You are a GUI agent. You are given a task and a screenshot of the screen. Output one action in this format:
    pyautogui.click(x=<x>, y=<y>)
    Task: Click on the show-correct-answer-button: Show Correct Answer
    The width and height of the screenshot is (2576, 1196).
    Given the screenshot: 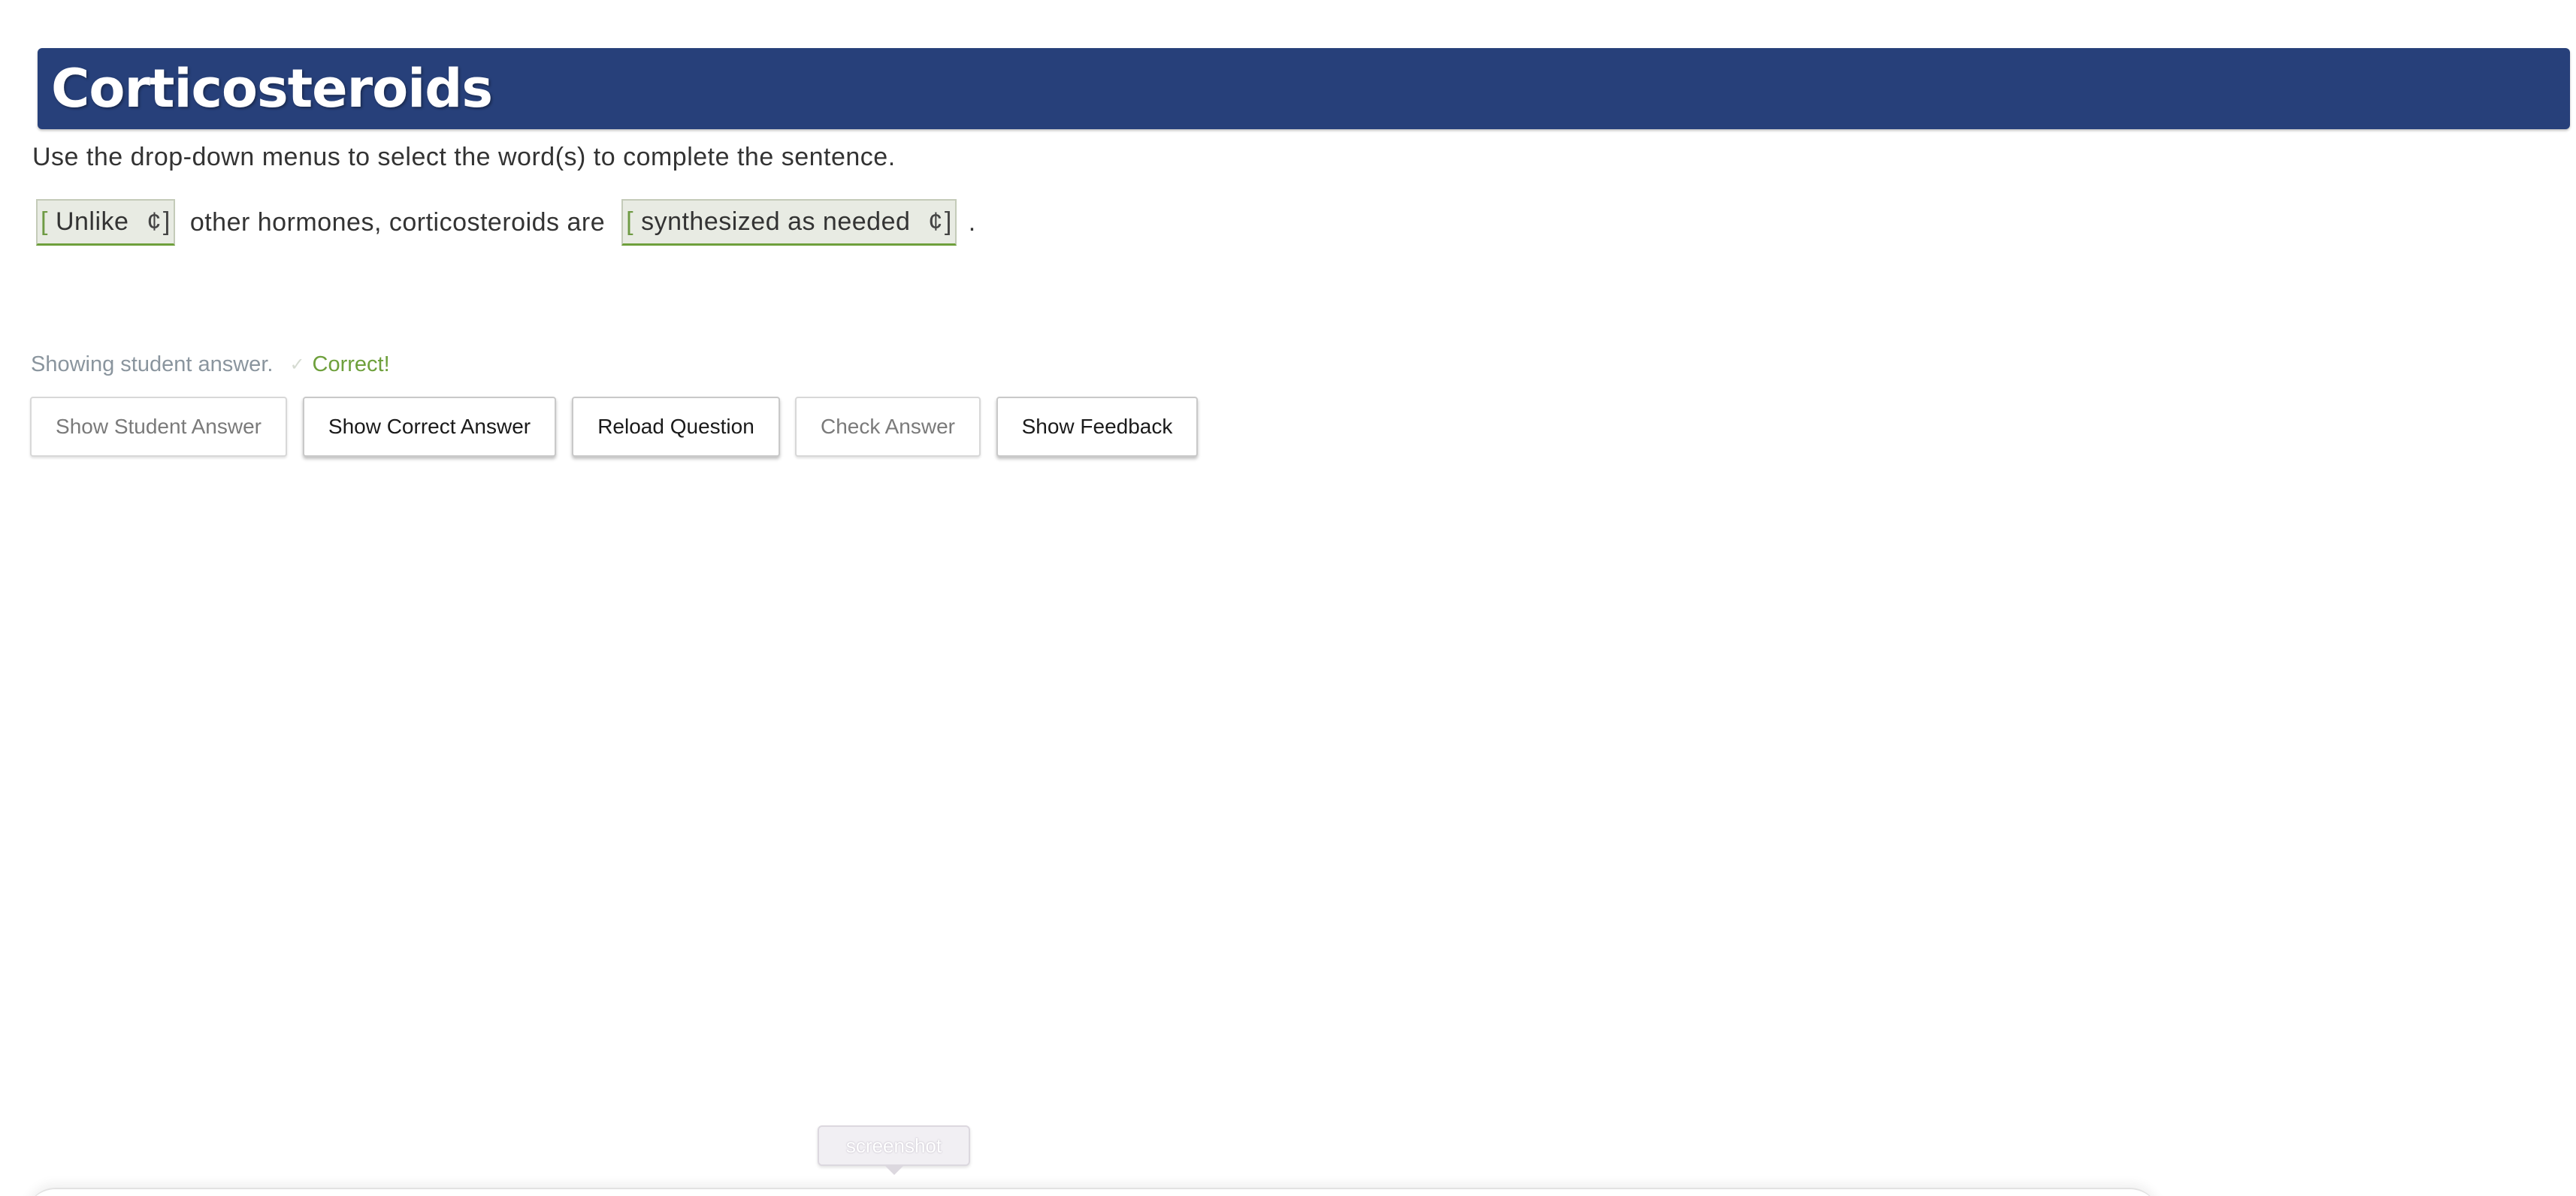 What is the action you would take?
    pyautogui.click(x=430, y=427)
    